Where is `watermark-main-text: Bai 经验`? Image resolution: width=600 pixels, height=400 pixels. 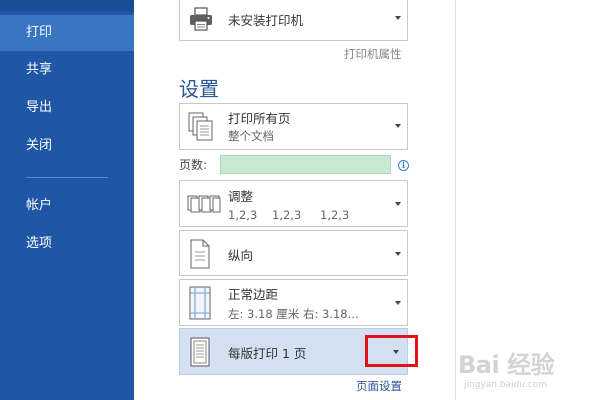
watermark-main-text: Bai 经验 is located at coordinates (506, 365).